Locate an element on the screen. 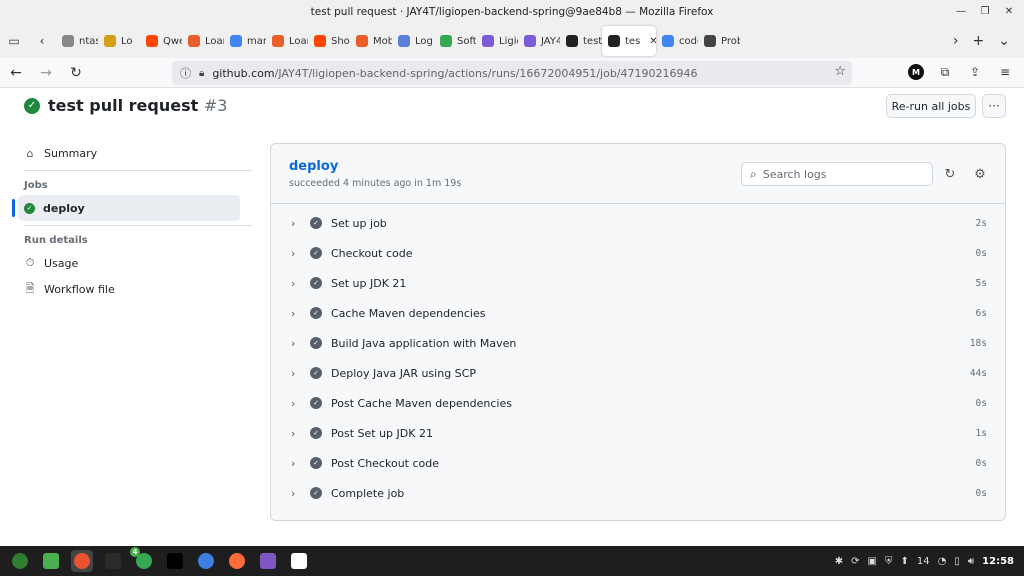 This screenshot has height=576, width=1024. tab-bar-actions: › + ⌄ is located at coordinates (988, 41).